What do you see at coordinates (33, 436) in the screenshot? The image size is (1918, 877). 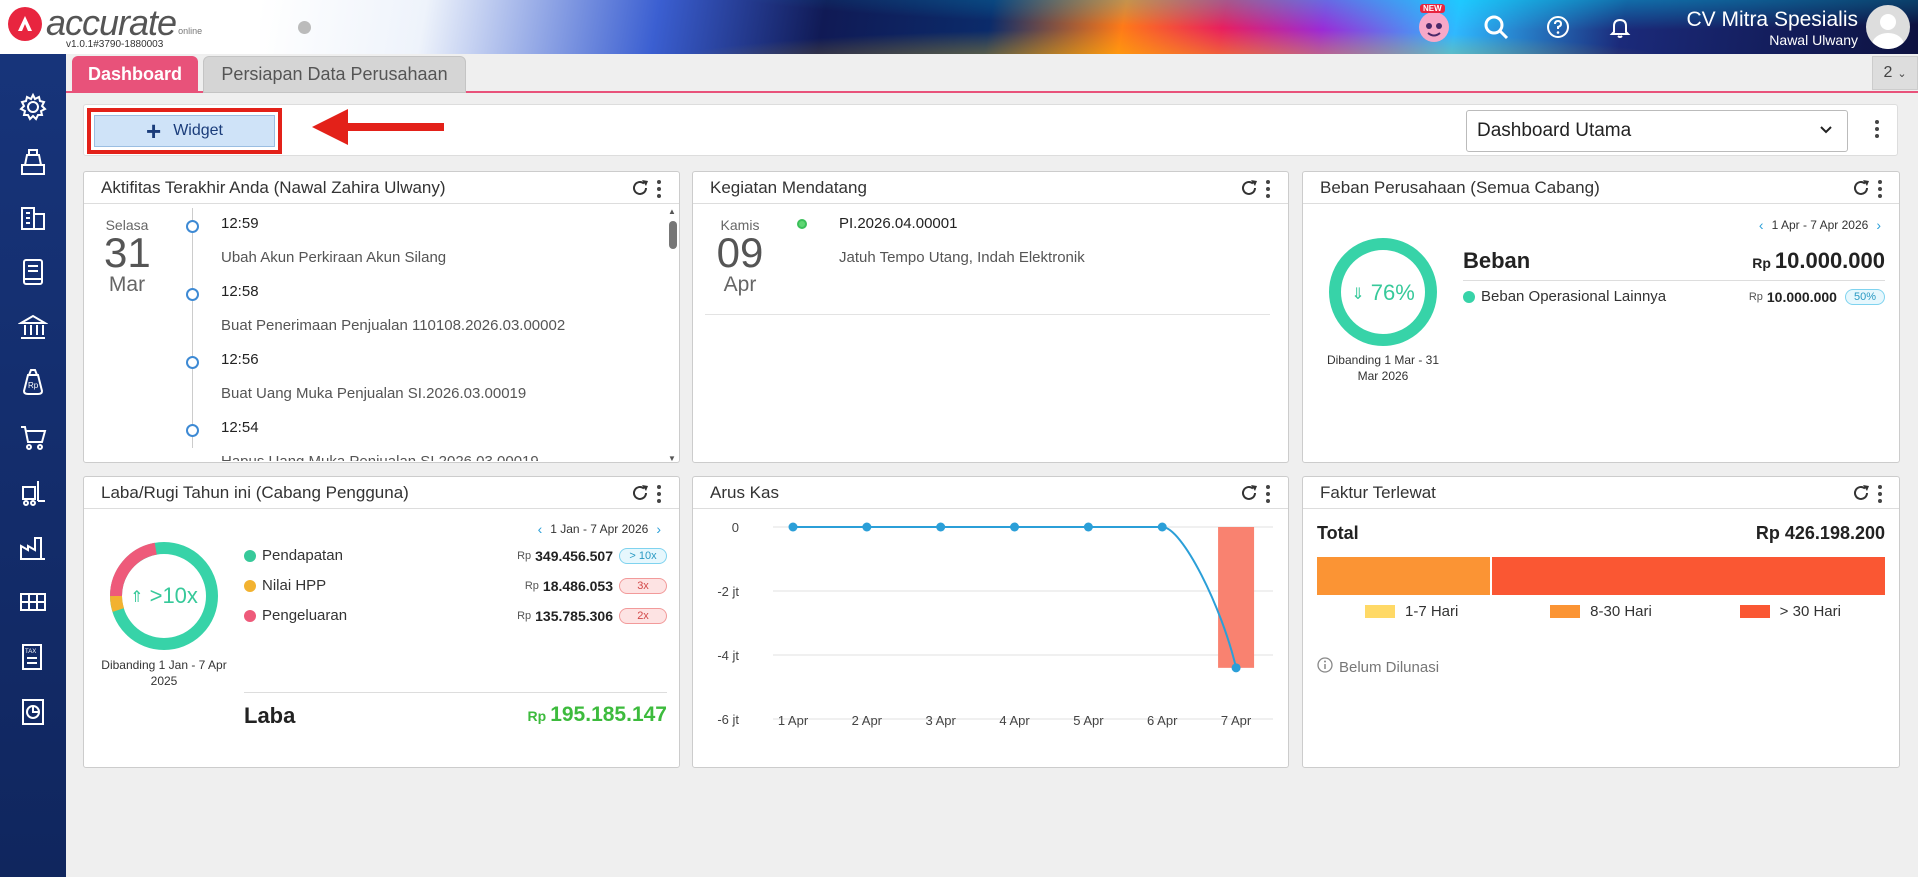 I see `cart-icon` at bounding box center [33, 436].